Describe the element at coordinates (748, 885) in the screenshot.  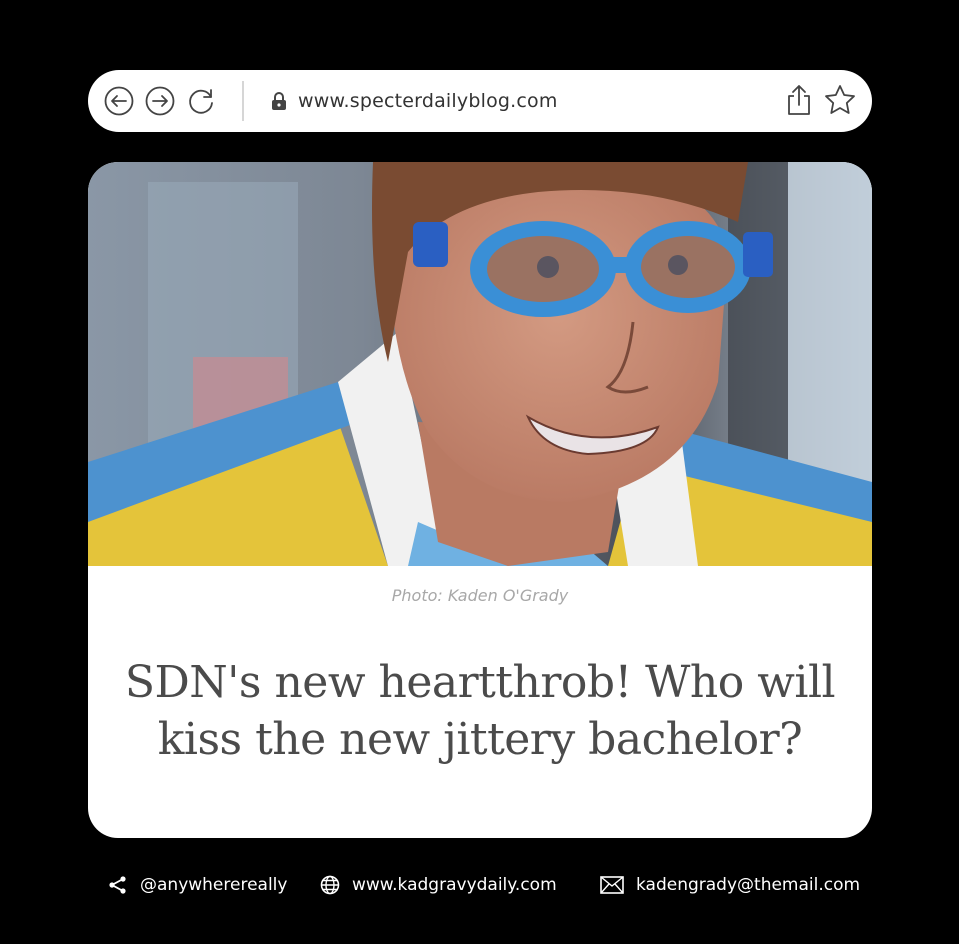
I see `email-text: kadengrady@themail.com` at that location.